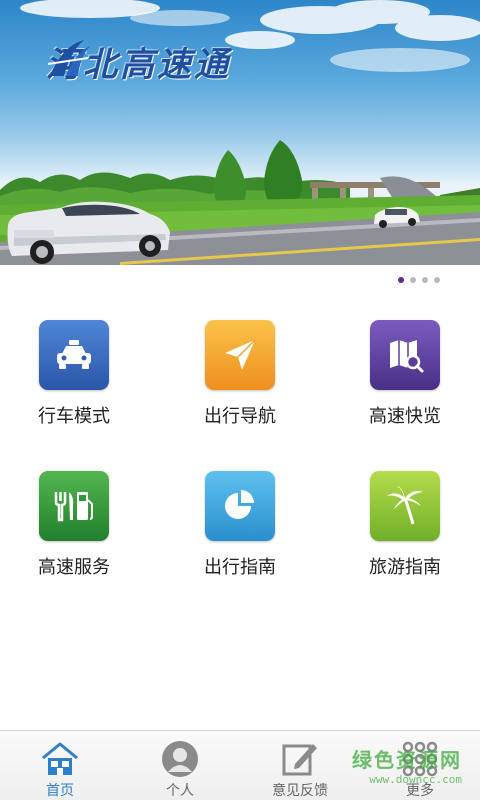  What do you see at coordinates (240, 567) in the screenshot?
I see `tile-label: 出行指南` at bounding box center [240, 567].